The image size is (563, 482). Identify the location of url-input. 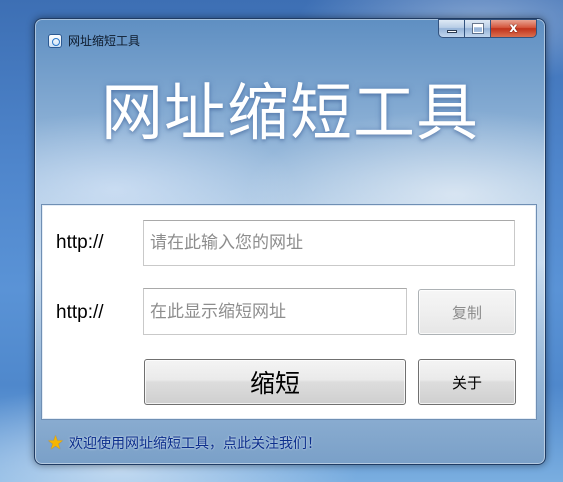
(329, 243).